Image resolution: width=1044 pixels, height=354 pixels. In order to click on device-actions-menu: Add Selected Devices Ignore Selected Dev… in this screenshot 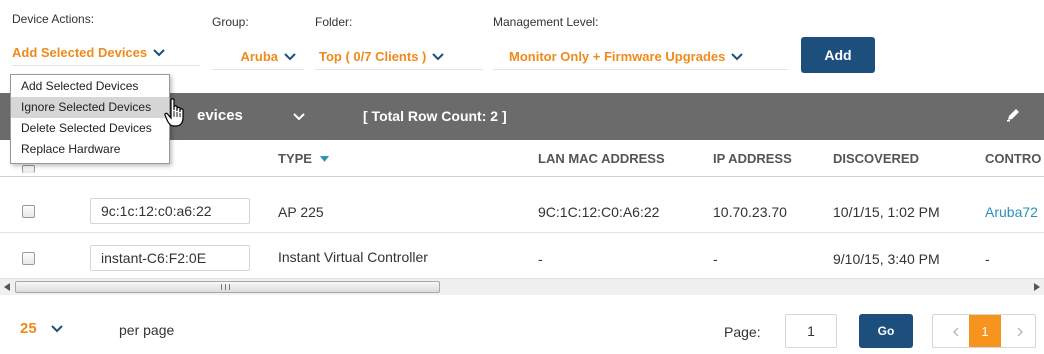, I will do `click(90, 119)`.